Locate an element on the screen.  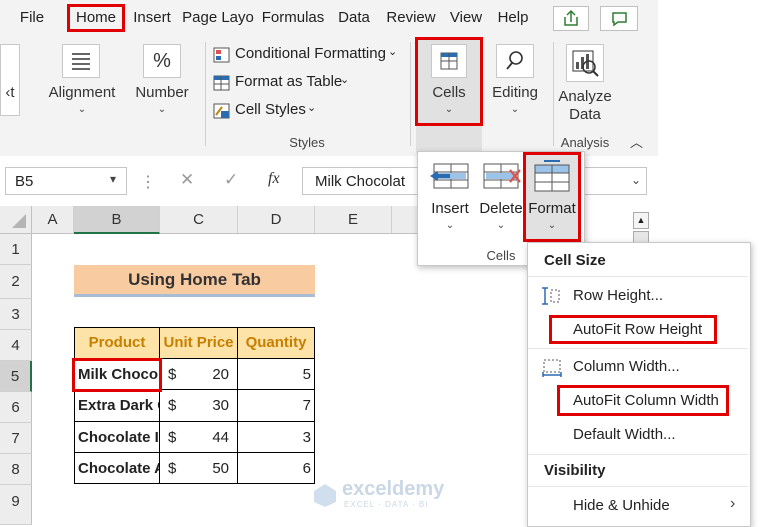
number-label: Number is located at coordinates (162, 92).